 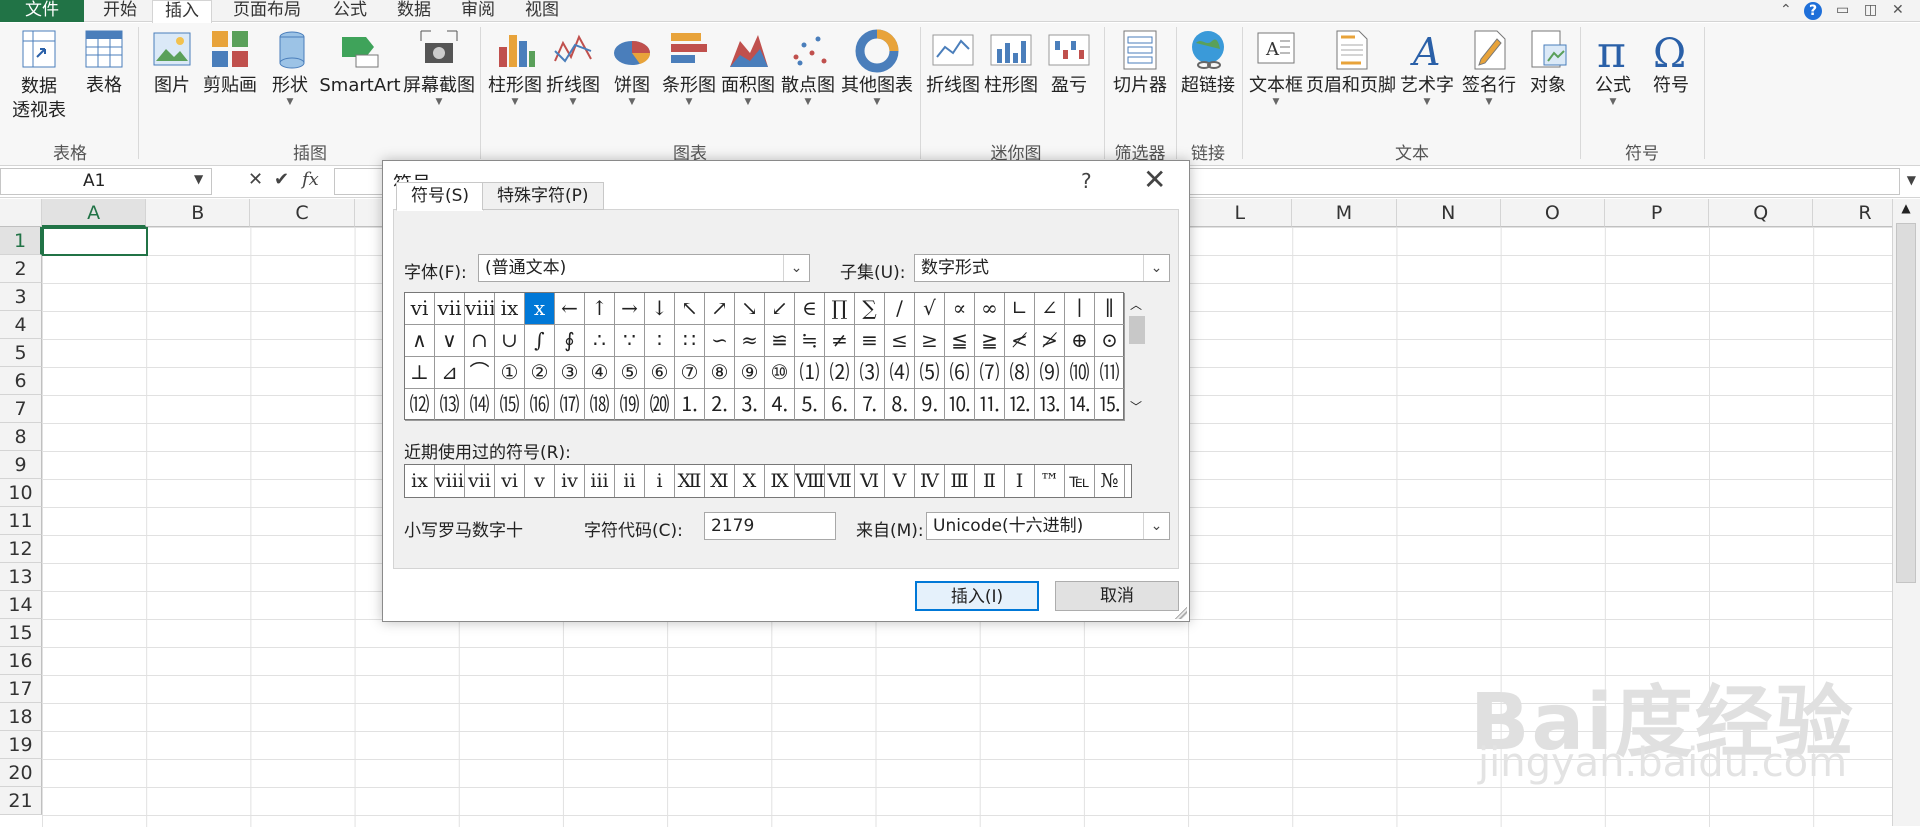 I want to click on symbol-cell: ⊥, so click(x=420, y=373).